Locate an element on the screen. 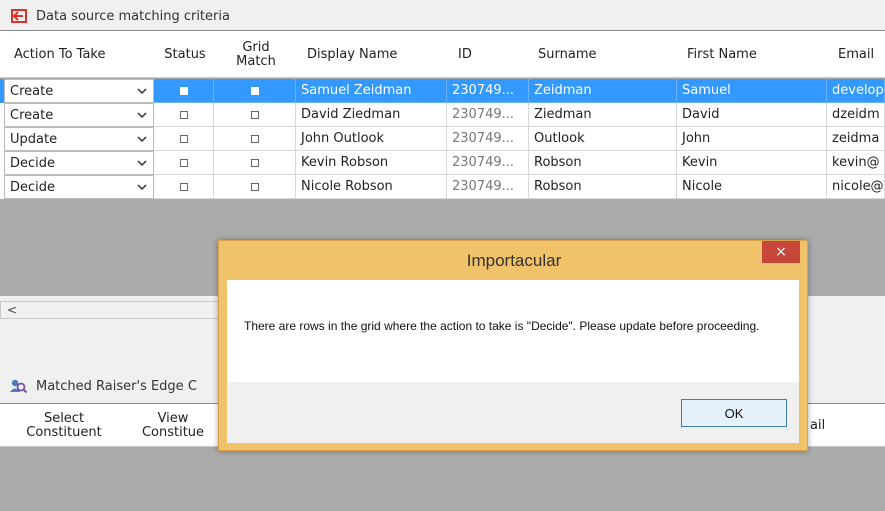 The image size is (885, 511). ok-button: OK is located at coordinates (734, 413).